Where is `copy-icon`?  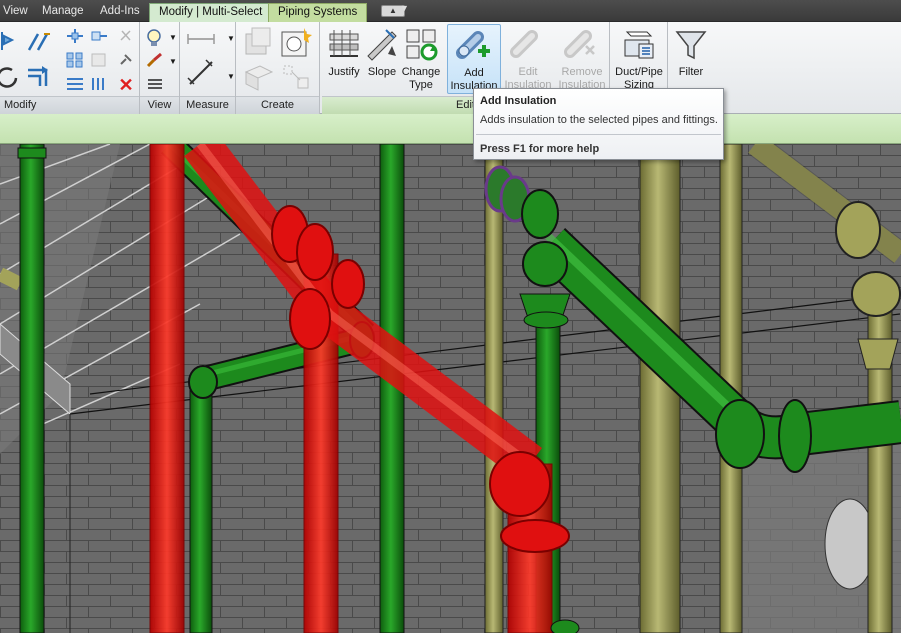
copy-icon is located at coordinates (99, 37).